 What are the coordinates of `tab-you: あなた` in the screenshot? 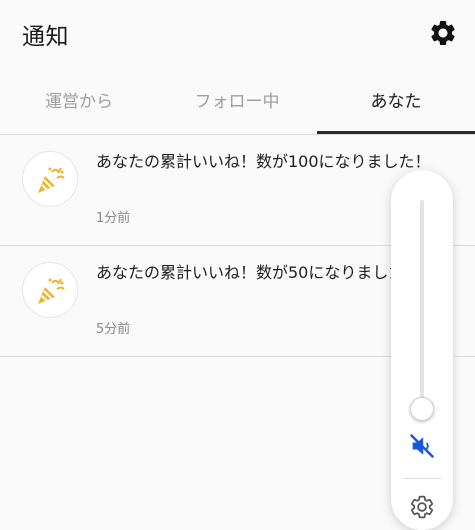 It's located at (396, 103).